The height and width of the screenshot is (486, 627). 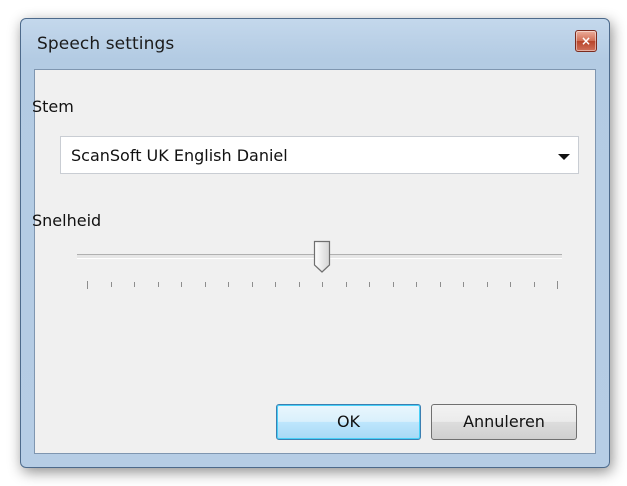 What do you see at coordinates (348, 422) in the screenshot?
I see `ok-button: OK` at bounding box center [348, 422].